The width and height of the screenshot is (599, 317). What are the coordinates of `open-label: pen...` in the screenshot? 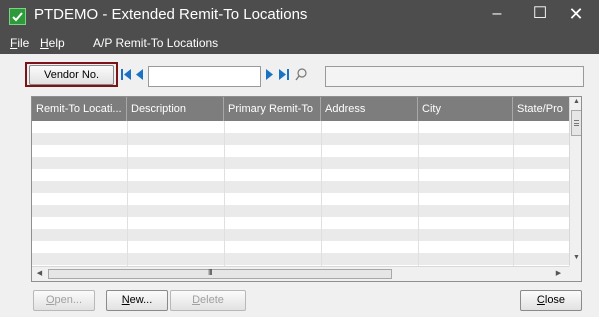 It's located at (68, 300).